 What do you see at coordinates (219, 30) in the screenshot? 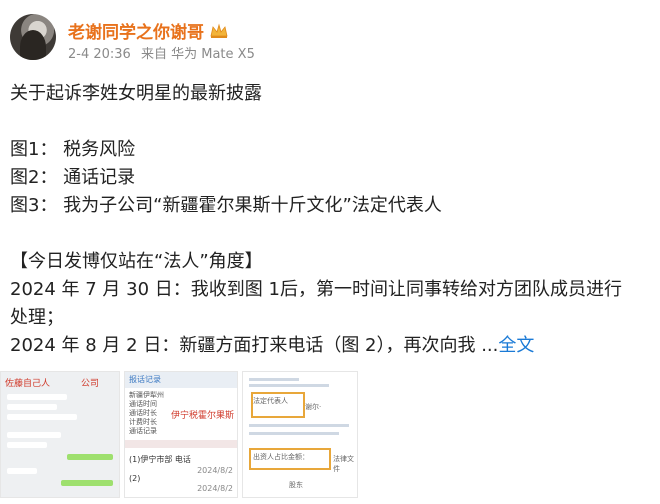
I see `crown-icon` at bounding box center [219, 30].